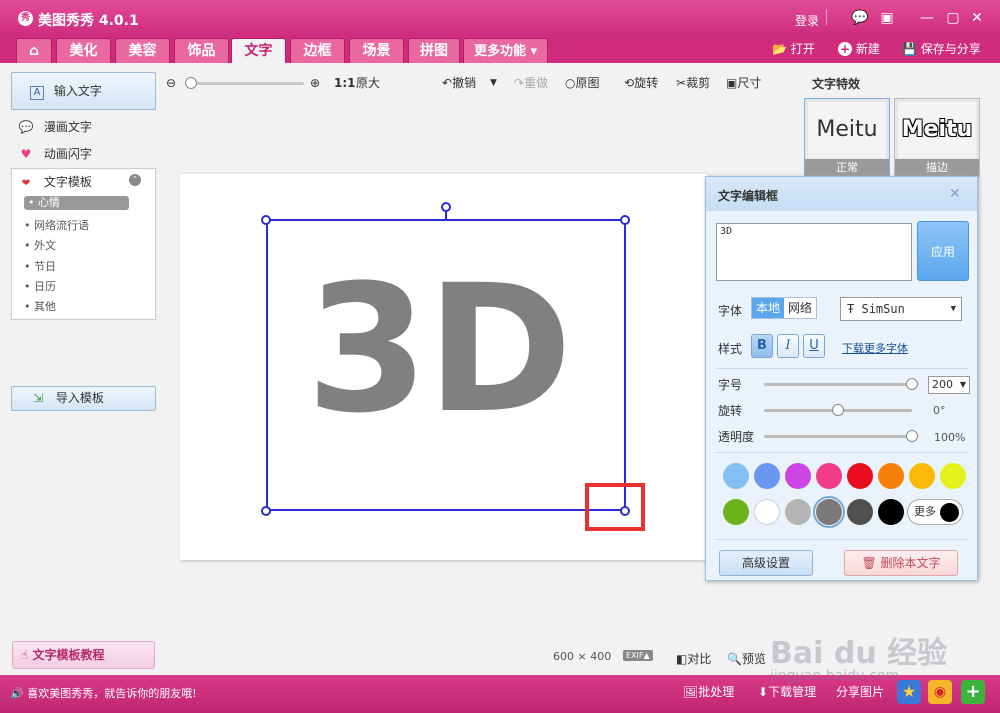 Image resolution: width=1000 pixels, height=713 pixels. I want to click on resize-handle-tl, so click(266, 220).